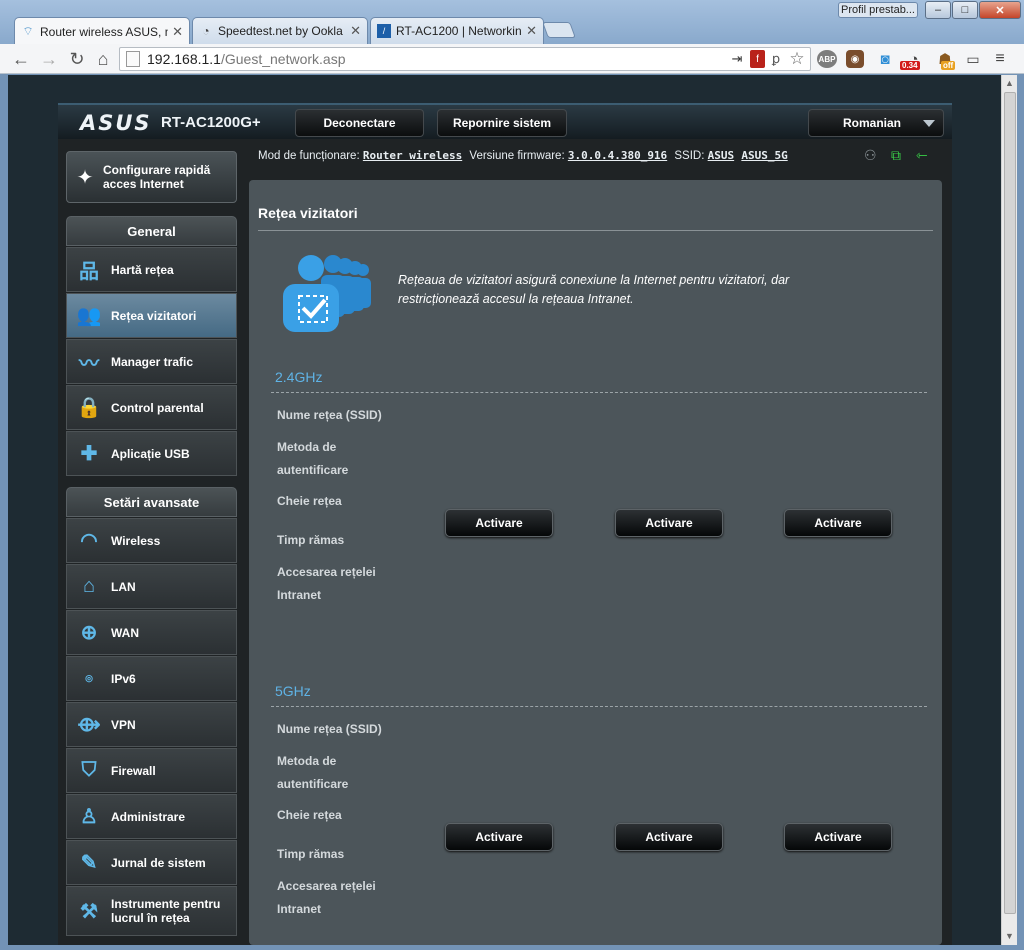 Image resolution: width=1024 pixels, height=950 pixels. What do you see at coordinates (151, 453) in the screenshot?
I see `sidebar-item-usb: ✚ Aplicație USB` at bounding box center [151, 453].